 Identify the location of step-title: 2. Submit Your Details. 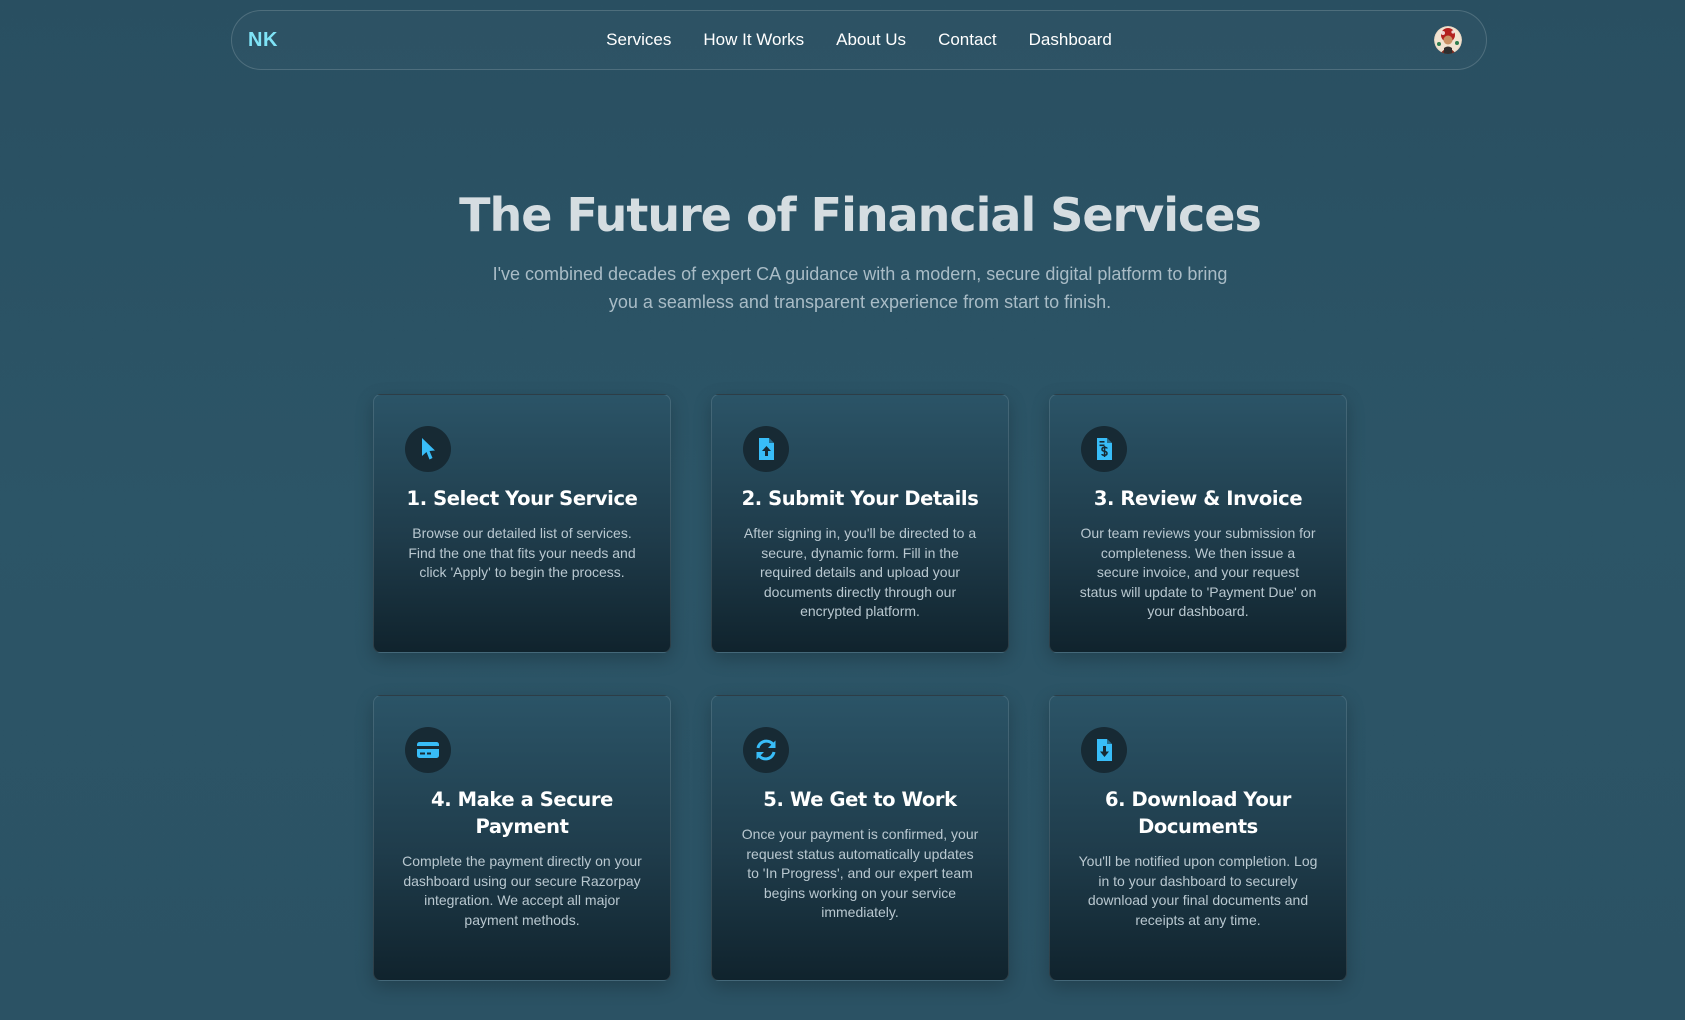
(860, 498).